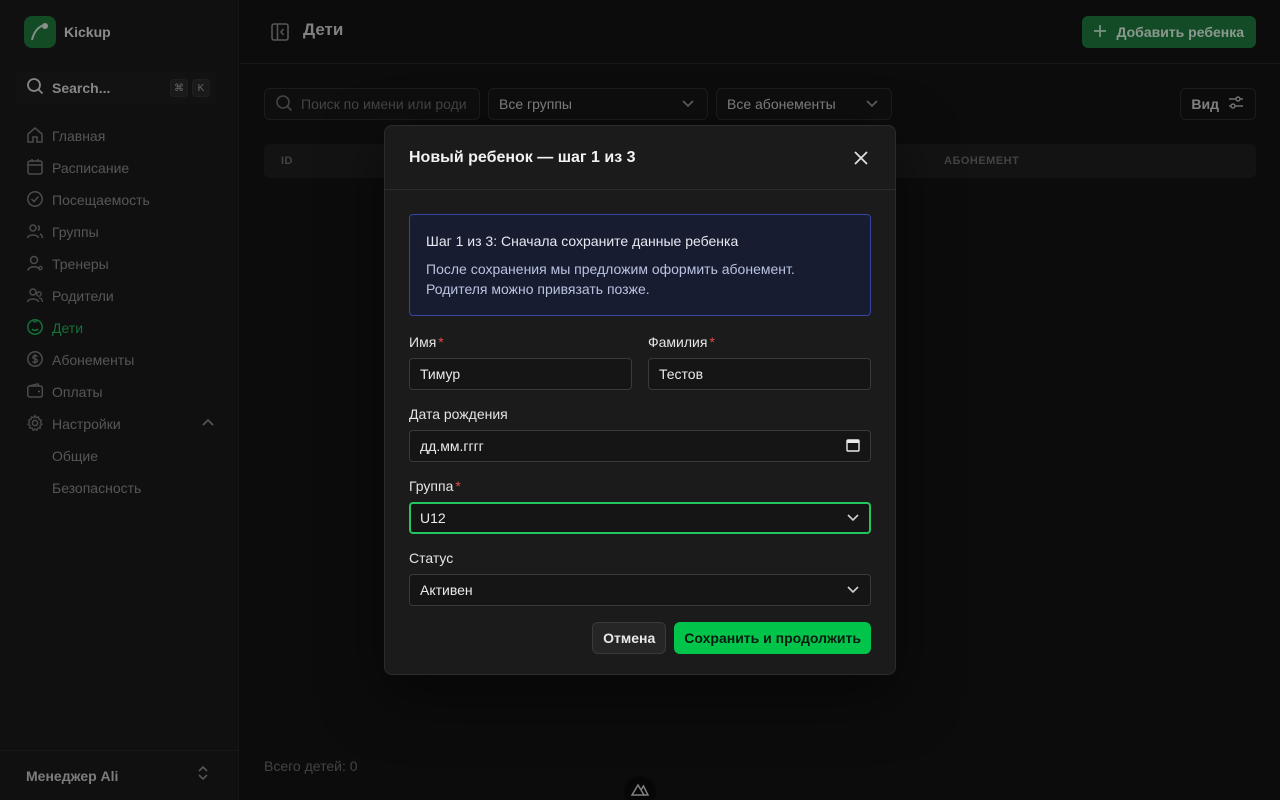 The width and height of the screenshot is (1280, 800). What do you see at coordinates (433, 518) in the screenshot?
I see `group-value: U12` at bounding box center [433, 518].